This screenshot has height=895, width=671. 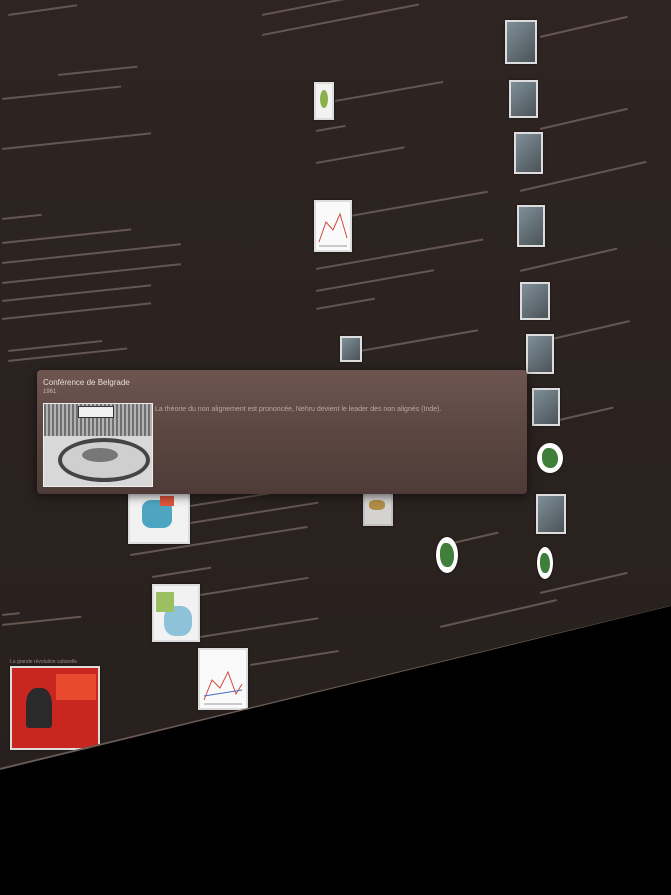 I want to click on event-date: 1961, so click(x=50, y=392).